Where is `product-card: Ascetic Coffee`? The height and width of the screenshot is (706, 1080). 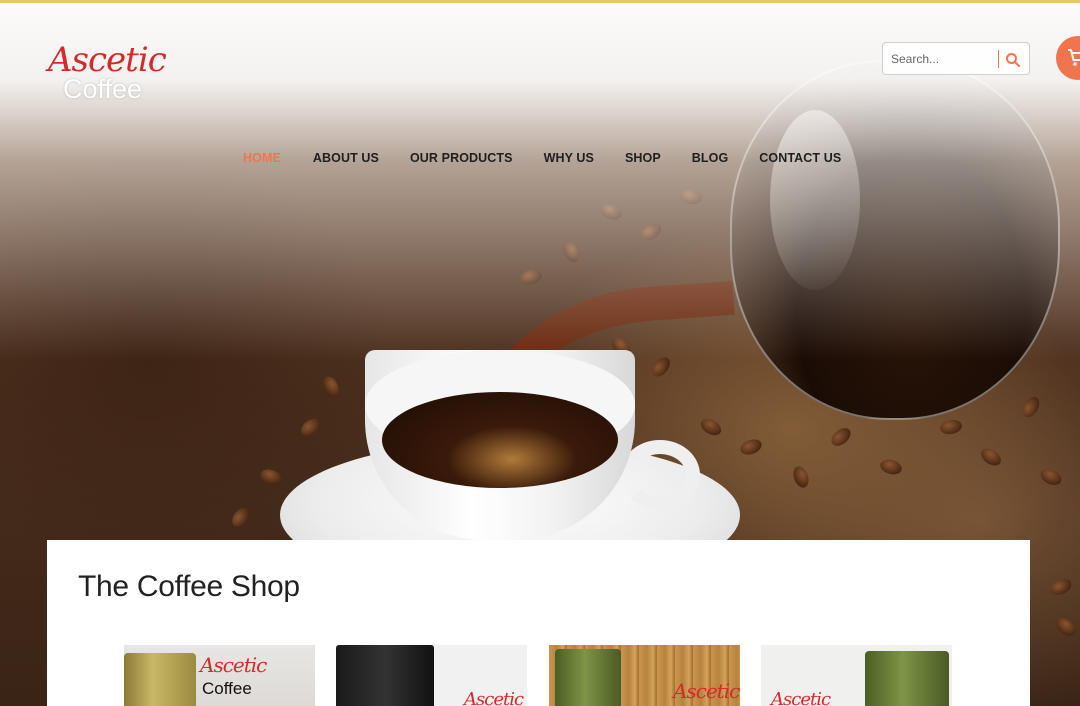 product-card: Ascetic Coffee is located at coordinates (219, 675).